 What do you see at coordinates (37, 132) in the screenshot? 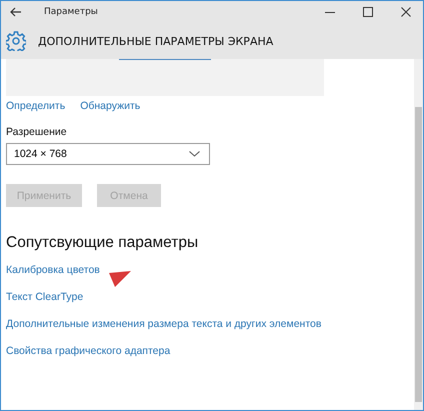
I see `field-label: Разрешение` at bounding box center [37, 132].